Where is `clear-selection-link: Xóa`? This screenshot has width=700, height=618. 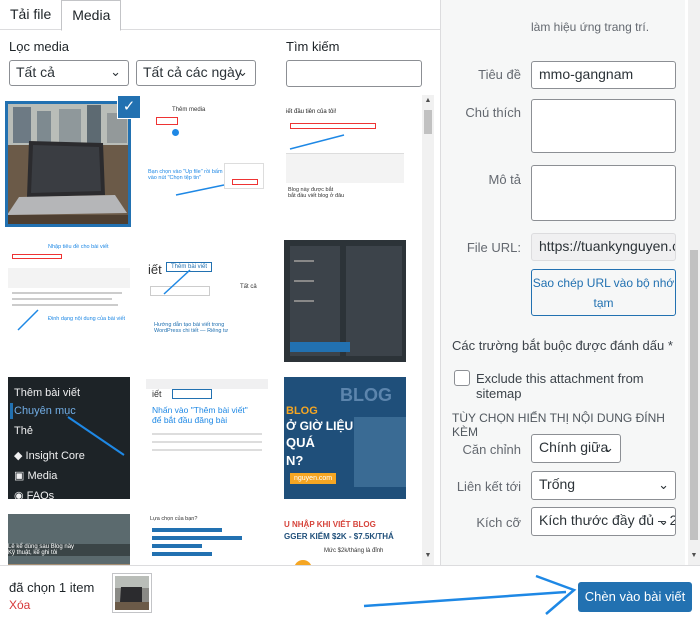
clear-selection-link: Xóa is located at coordinates (19, 605).